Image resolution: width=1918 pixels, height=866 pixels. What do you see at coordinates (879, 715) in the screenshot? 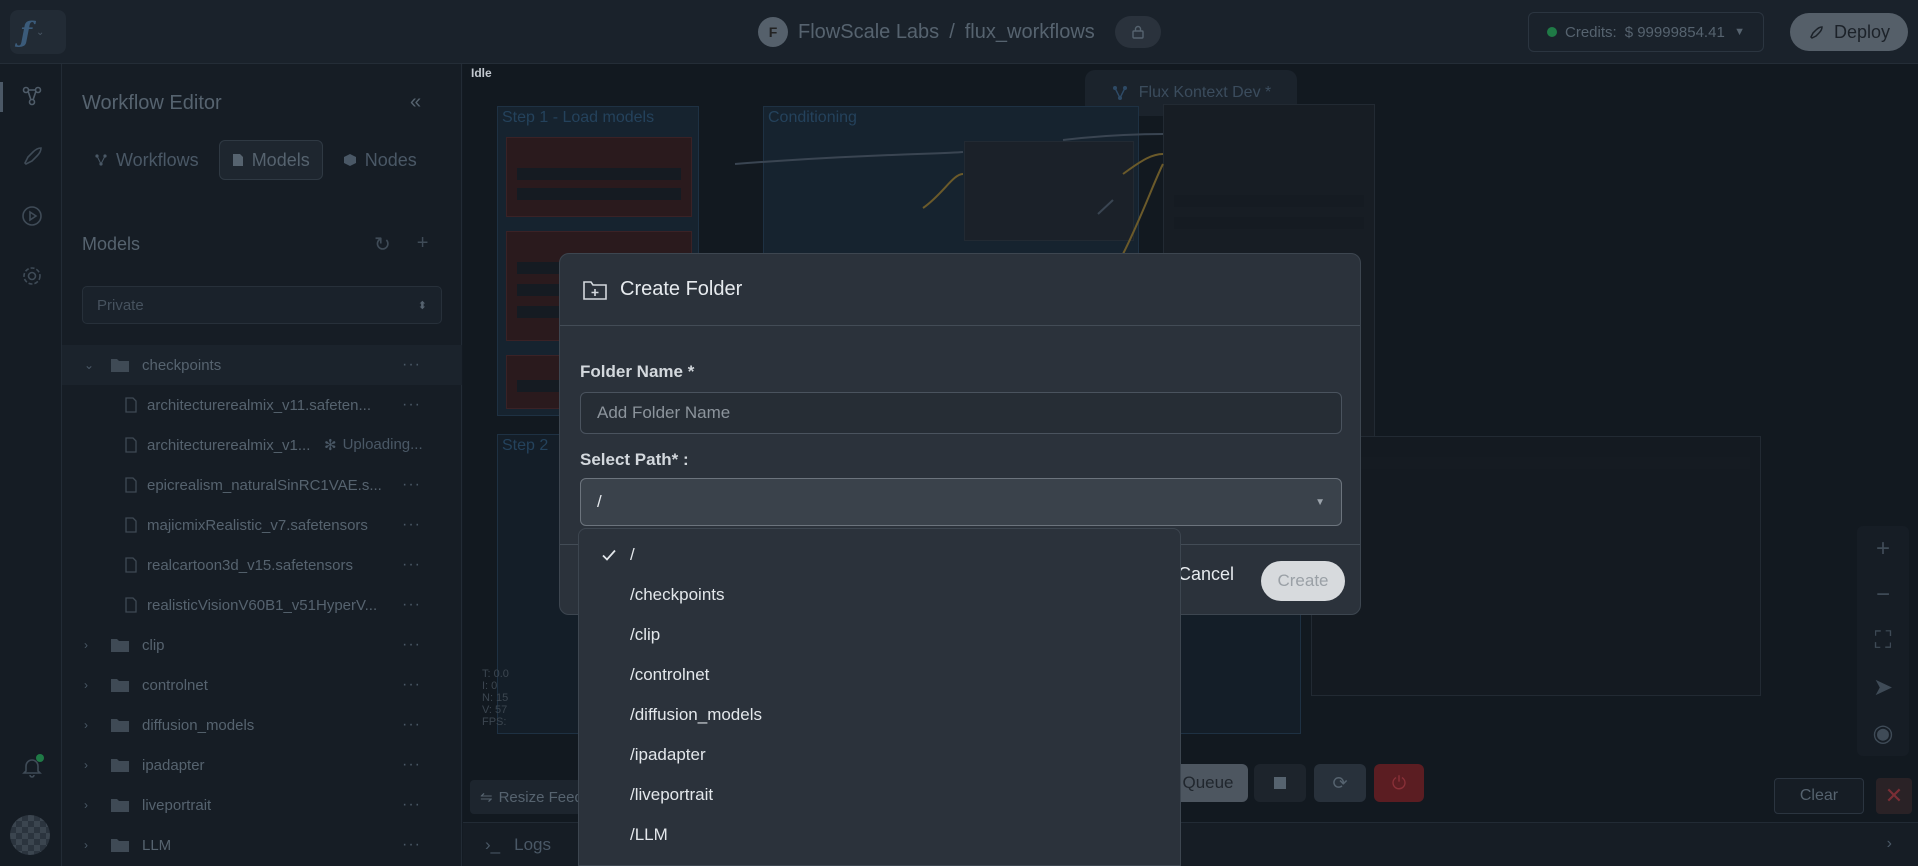
I see `path-option: /diffusion_models` at bounding box center [879, 715].